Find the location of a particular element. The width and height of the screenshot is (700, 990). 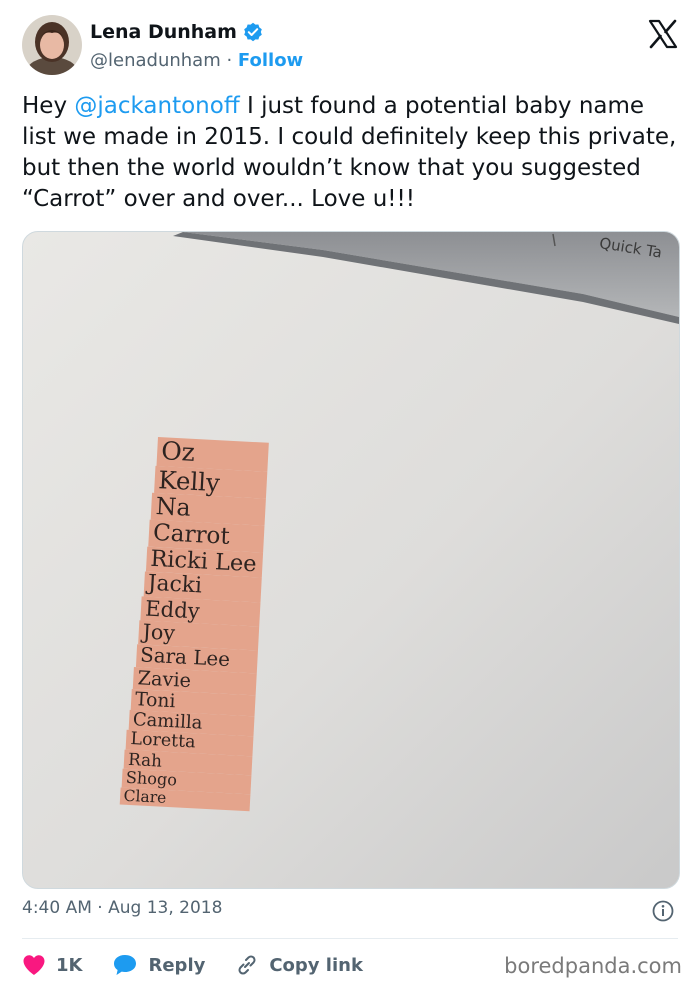

reply-label: Reply is located at coordinates (177, 965).